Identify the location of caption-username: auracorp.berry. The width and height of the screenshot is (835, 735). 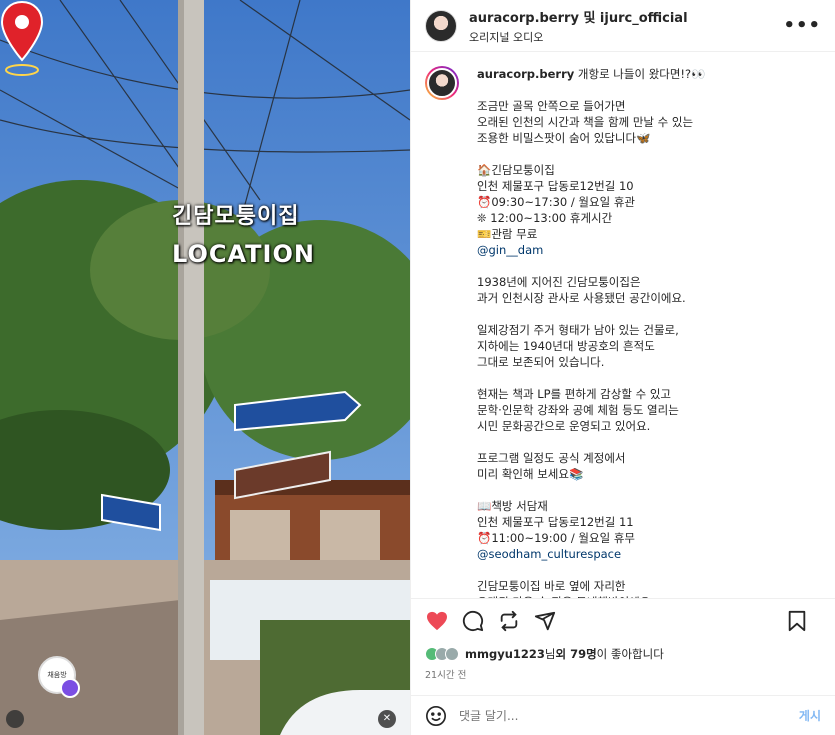
(525, 74).